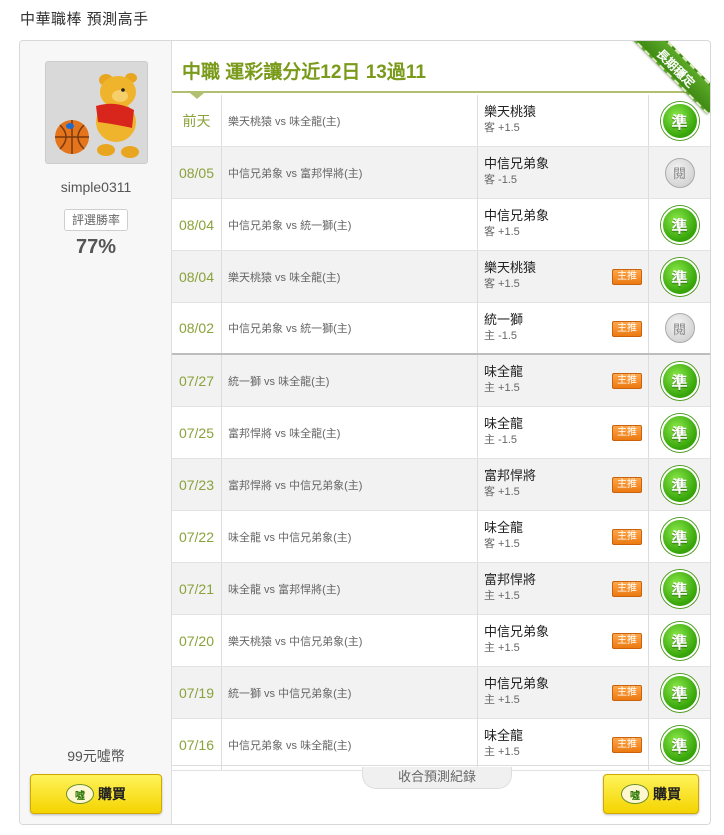 The image size is (724, 835). Describe the element at coordinates (96, 756) in the screenshot. I see `price: 99元噓幣` at that location.